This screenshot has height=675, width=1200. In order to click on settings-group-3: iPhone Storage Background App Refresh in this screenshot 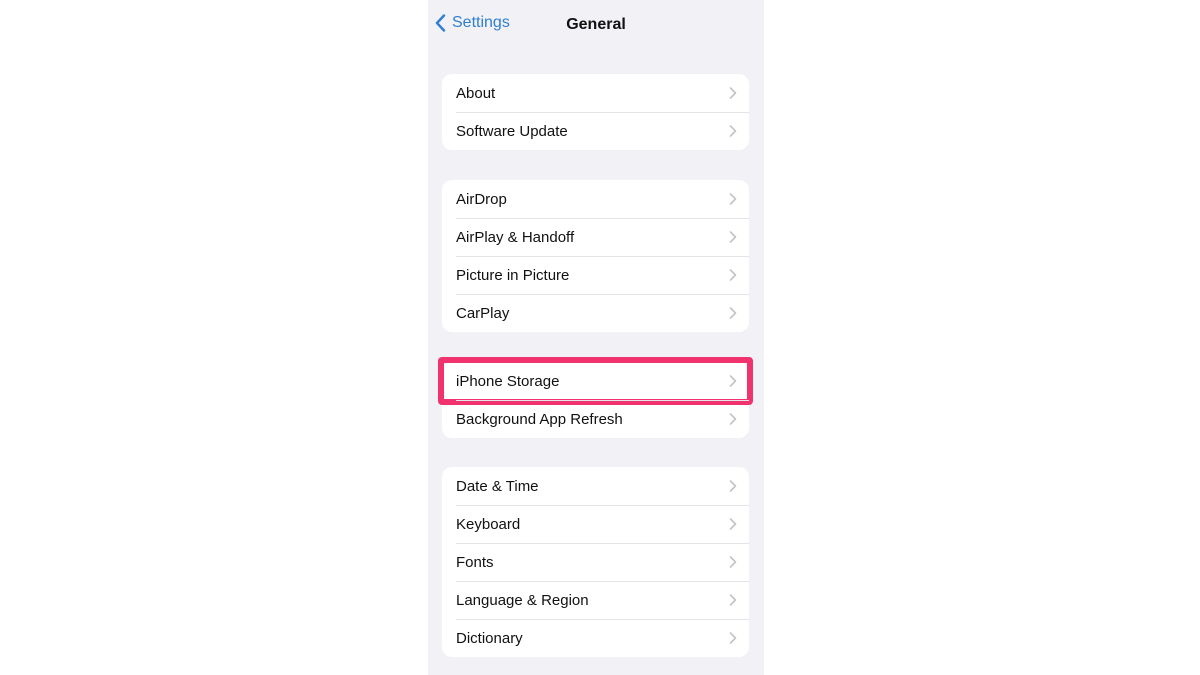, I will do `click(595, 397)`.